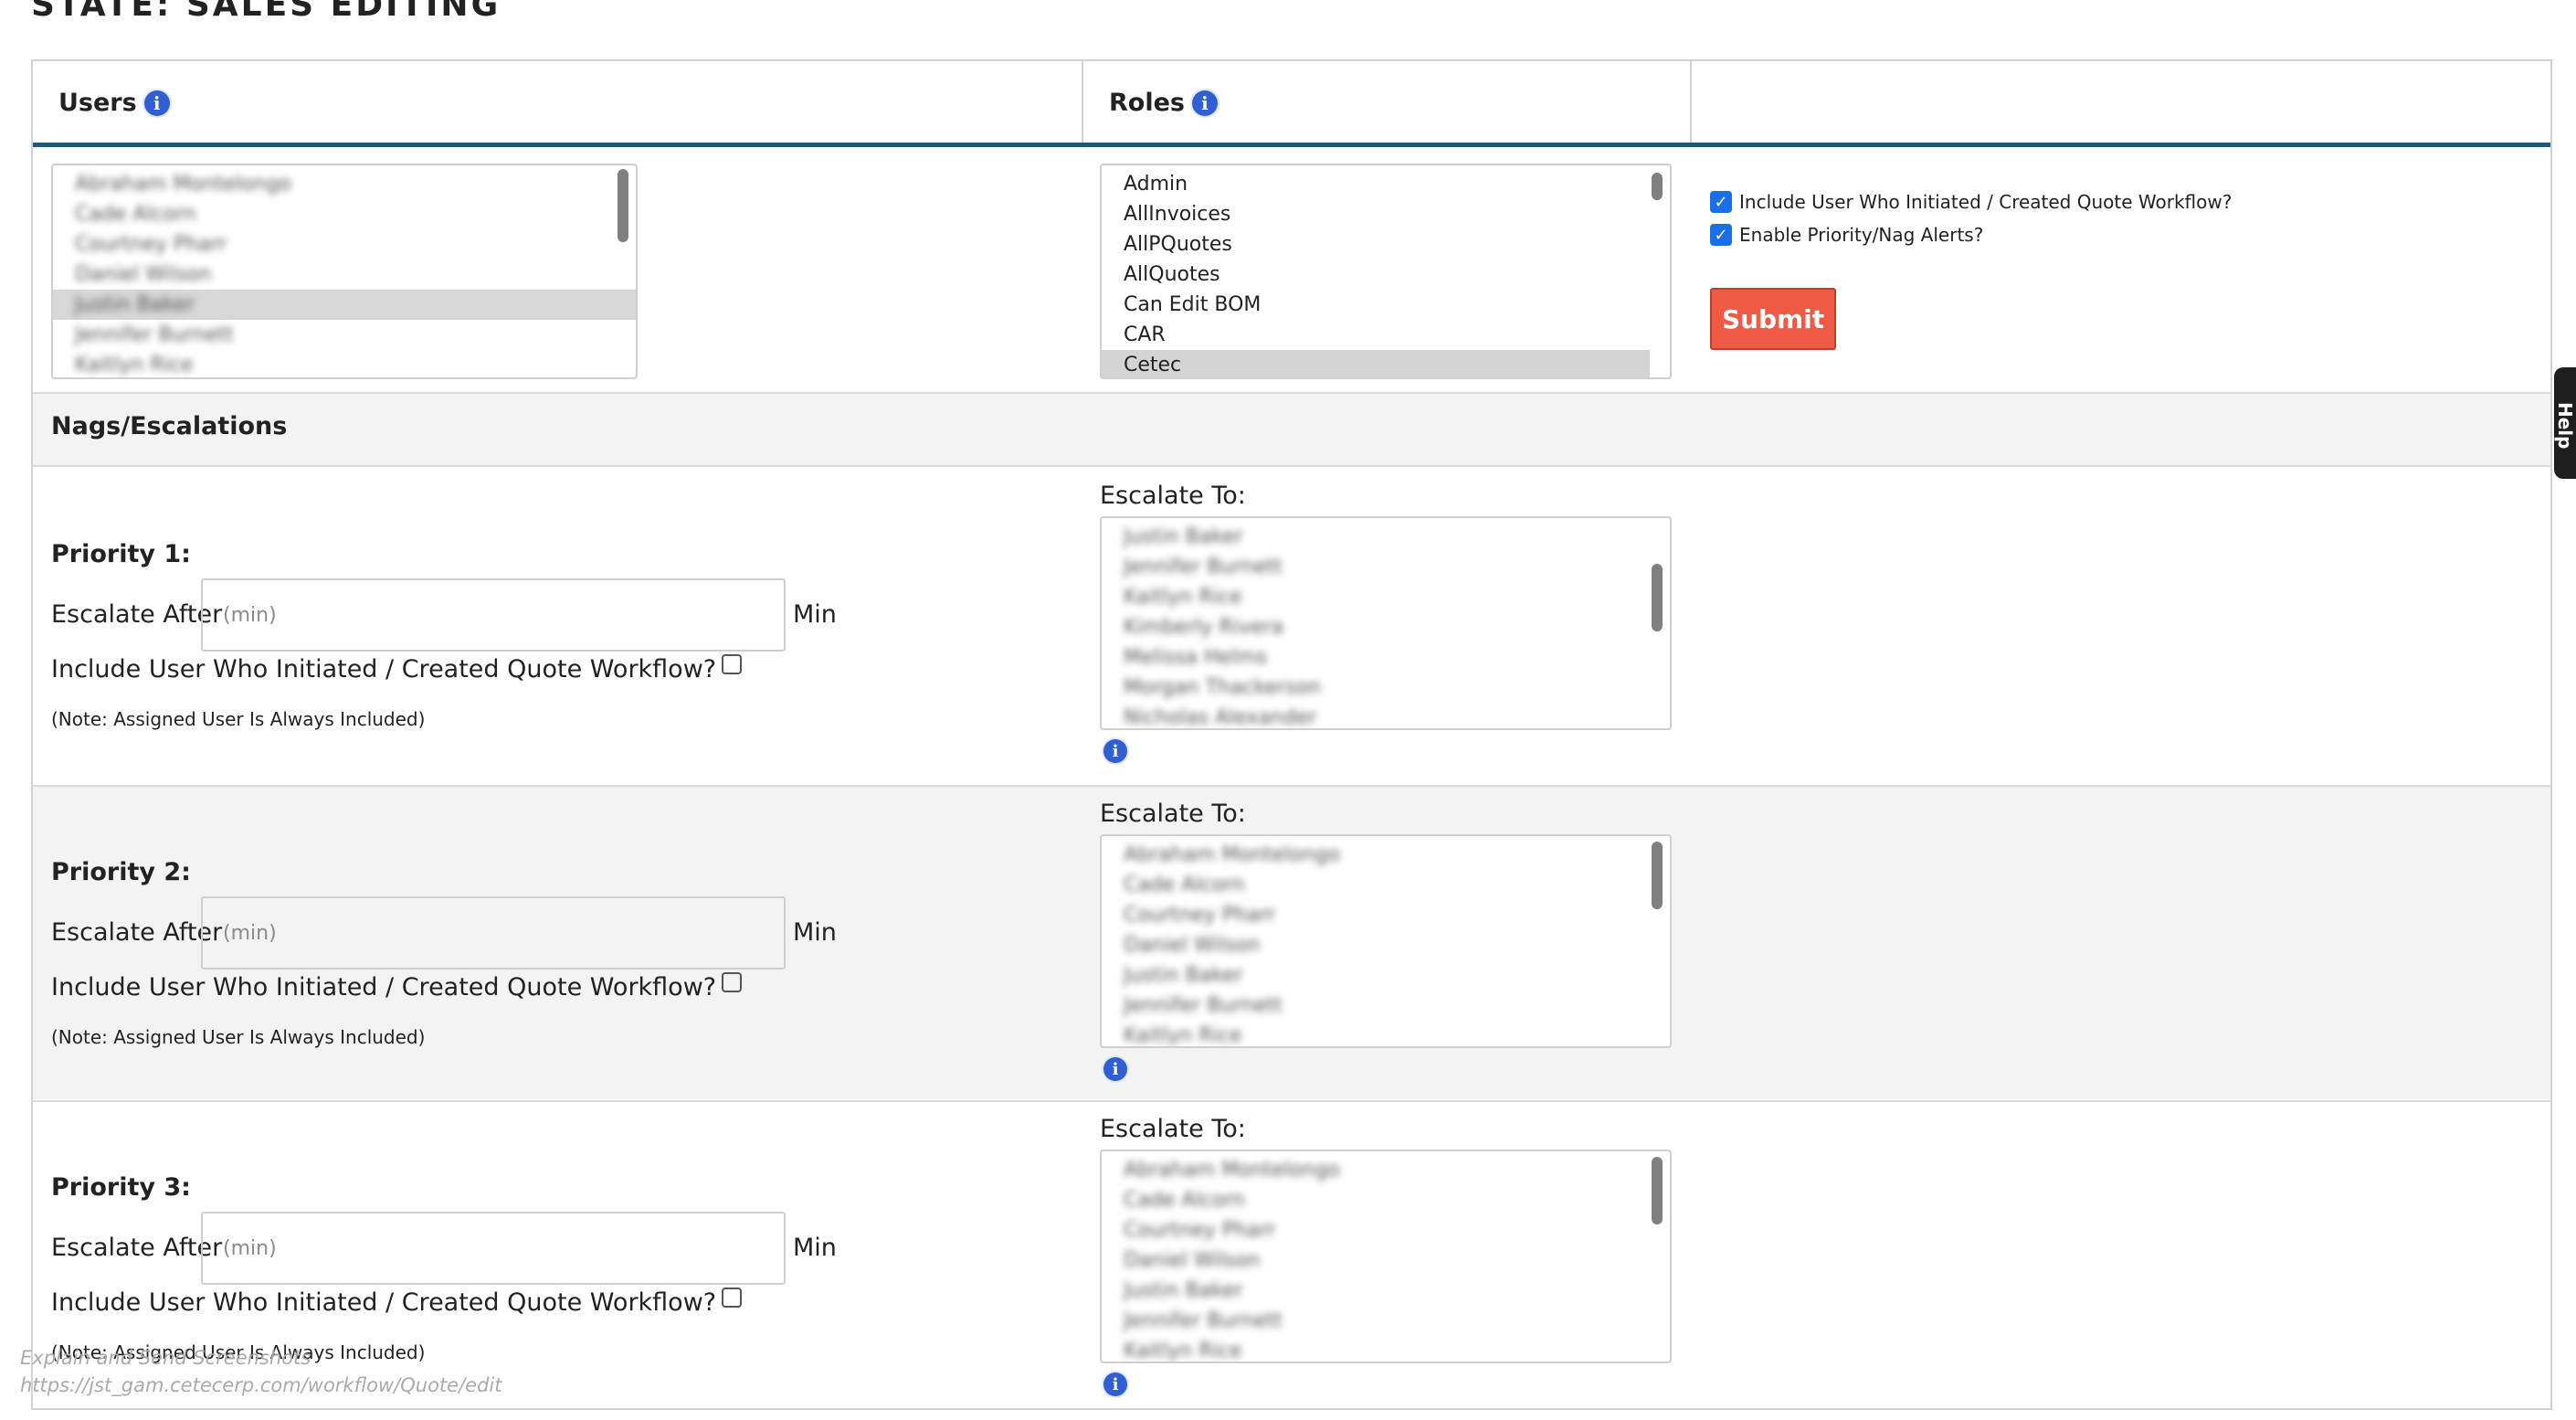 Image resolution: width=2576 pixels, height=1420 pixels. Describe the element at coordinates (1721, 202) in the screenshot. I see `include-user-checkbox: ✓` at that location.